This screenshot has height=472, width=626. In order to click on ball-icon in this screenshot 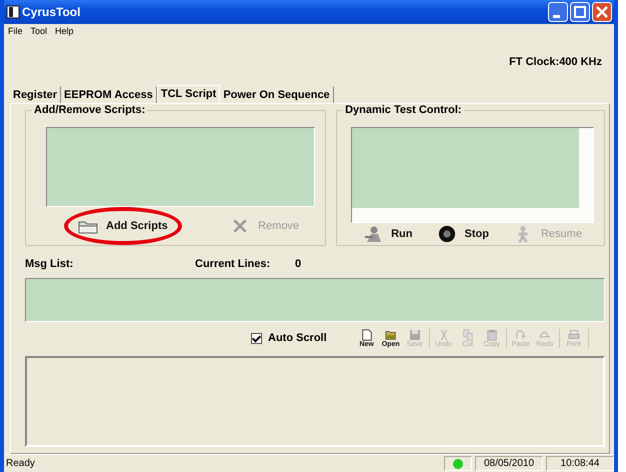, I will do `click(446, 234)`.